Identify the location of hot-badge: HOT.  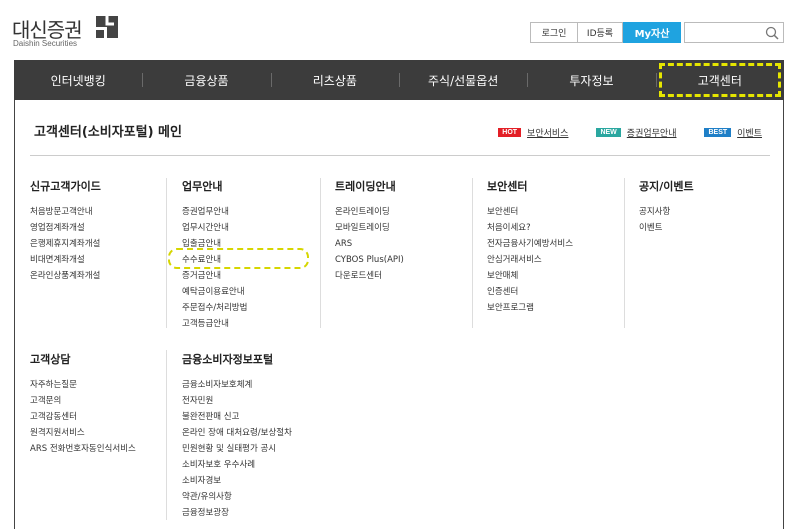
(510, 132).